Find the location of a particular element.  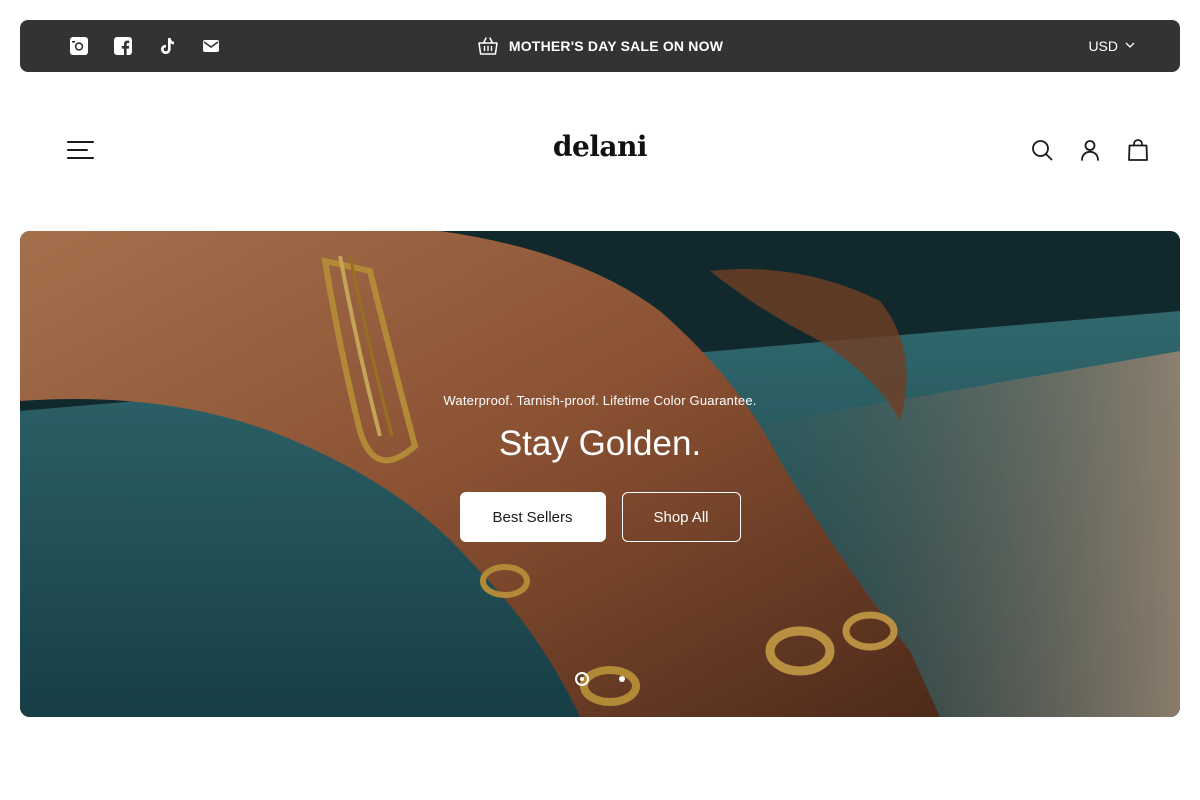

shop-all-button: Shop All is located at coordinates (681, 517).